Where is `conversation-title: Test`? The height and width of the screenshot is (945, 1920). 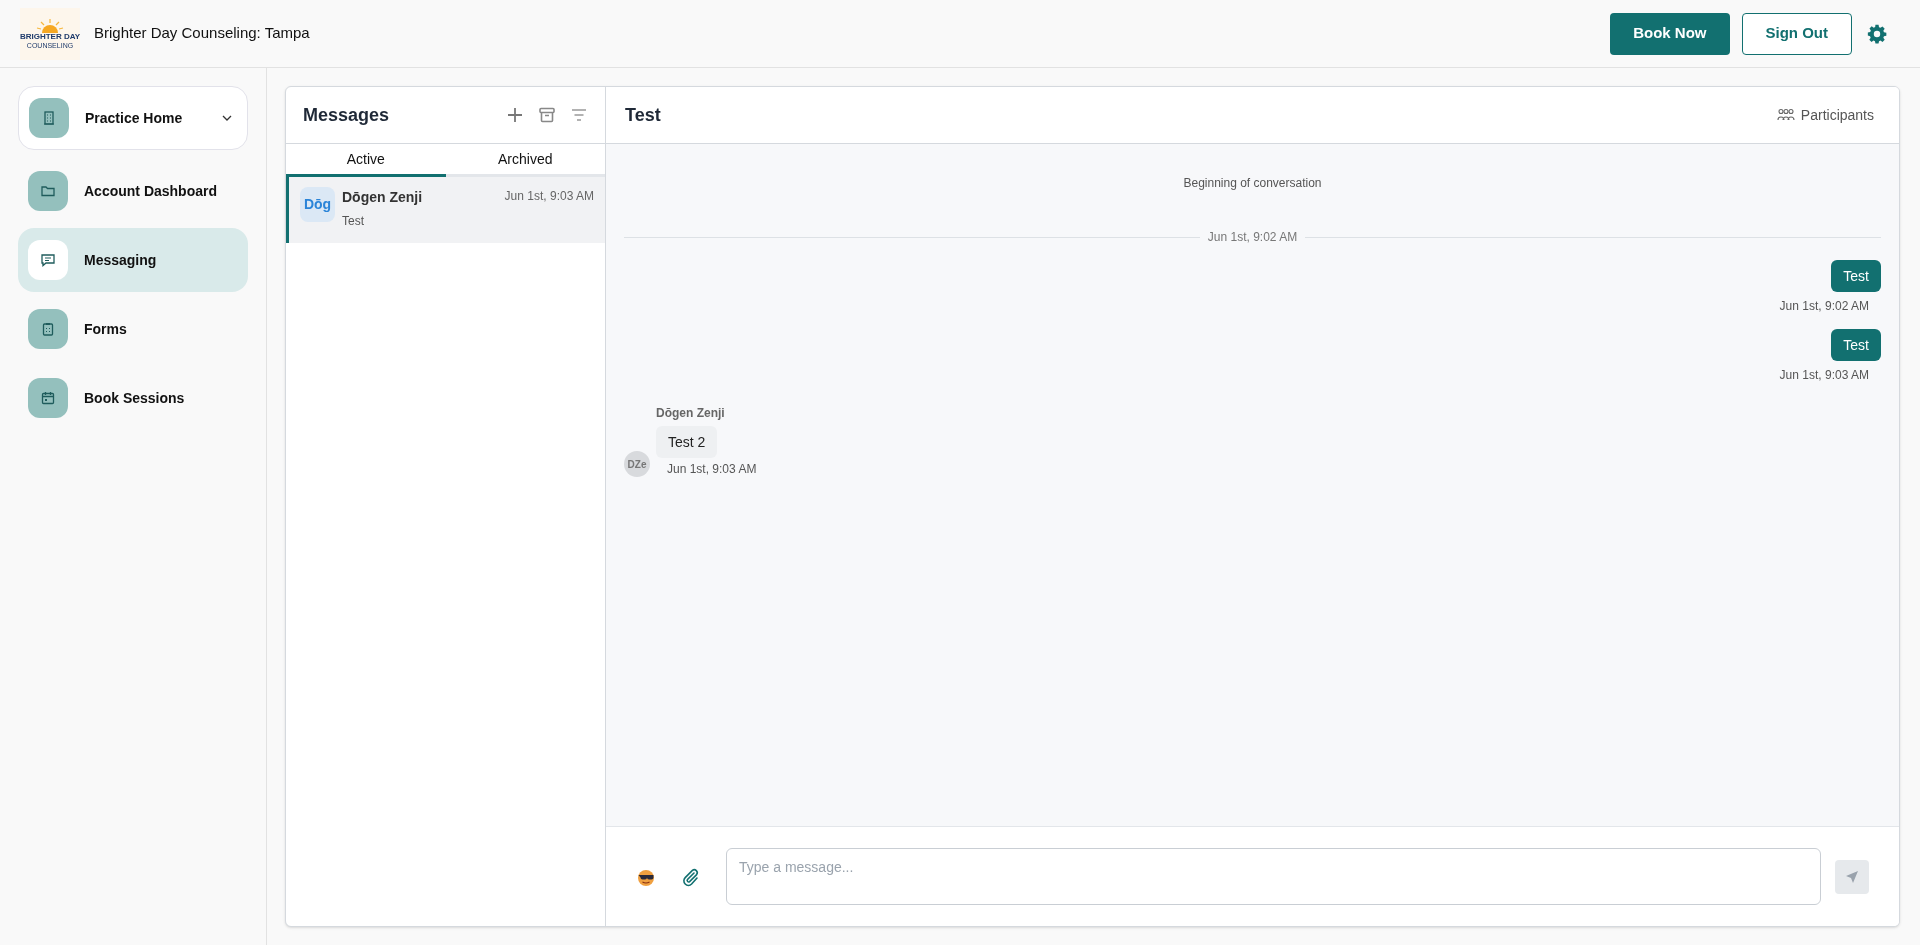 conversation-title: Test is located at coordinates (643, 115).